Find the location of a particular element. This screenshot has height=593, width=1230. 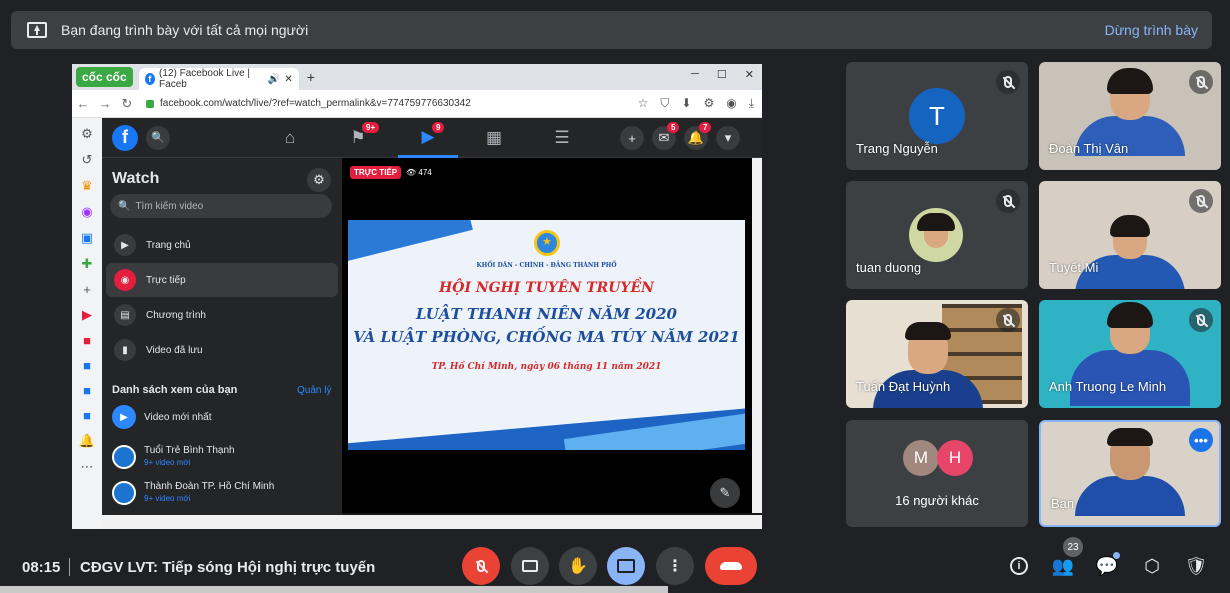

settings-icon: ⚙ is located at coordinates (87, 134).